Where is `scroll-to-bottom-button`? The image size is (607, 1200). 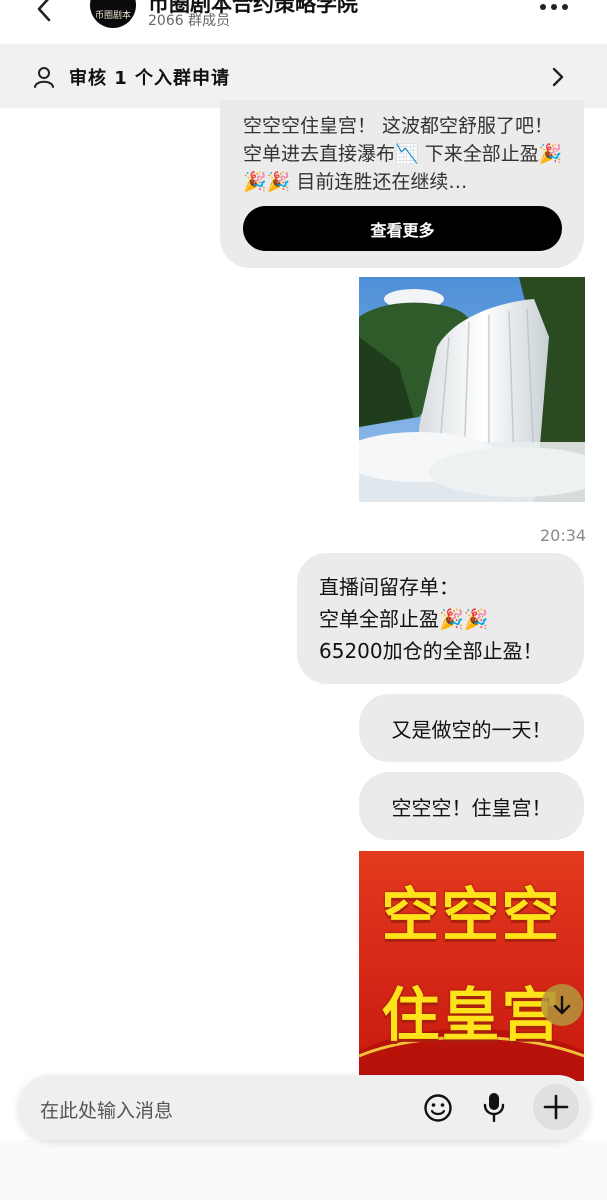
scroll-to-bottom-button is located at coordinates (562, 1005).